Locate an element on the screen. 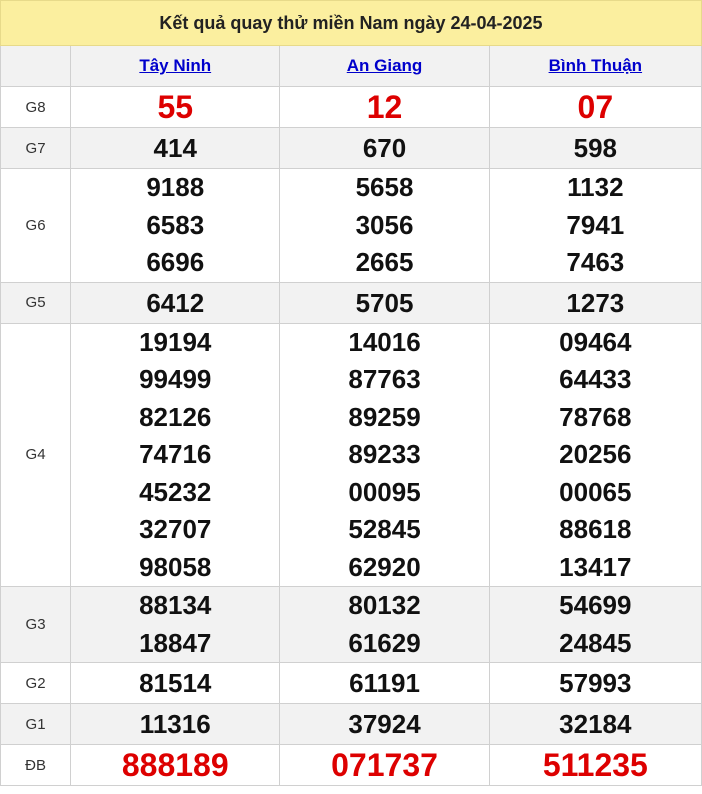  prize-cell: 14016 87763 89259 89233 00095 52845 62920 is located at coordinates (384, 454).